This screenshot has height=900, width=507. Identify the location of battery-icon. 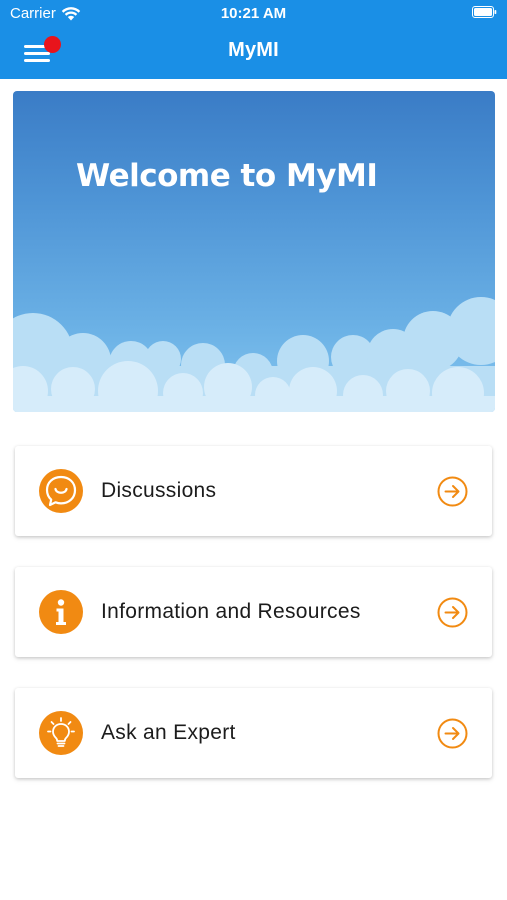
(484, 12).